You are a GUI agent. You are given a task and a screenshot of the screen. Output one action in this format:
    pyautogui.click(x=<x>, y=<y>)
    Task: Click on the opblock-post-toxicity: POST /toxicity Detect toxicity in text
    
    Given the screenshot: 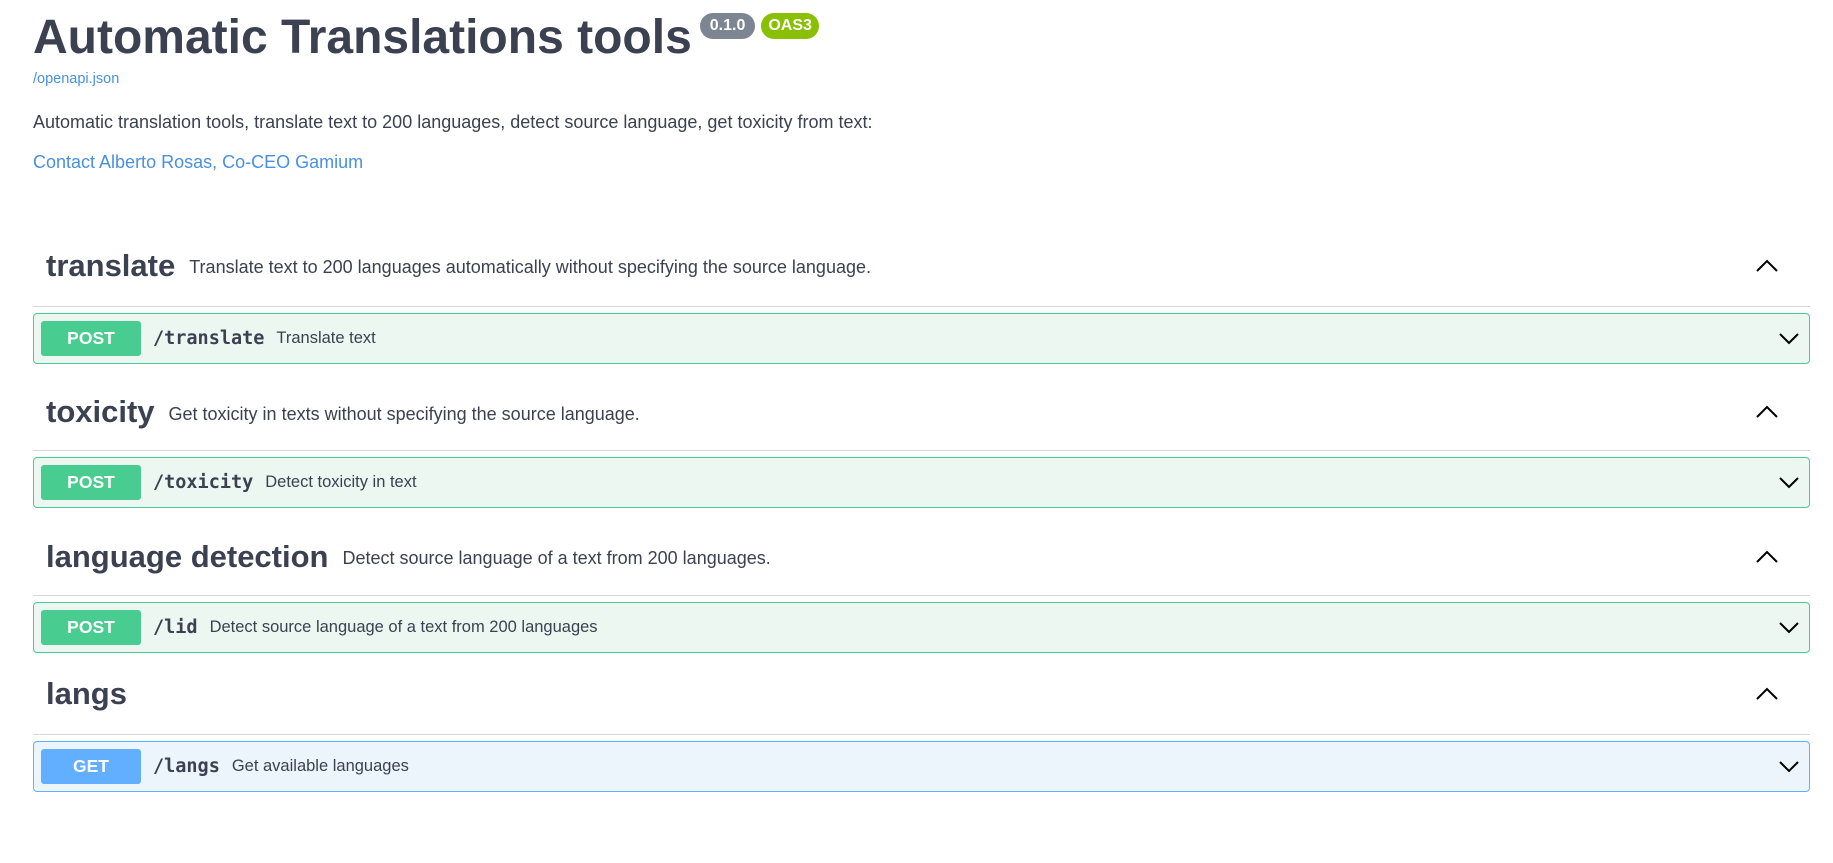 What is the action you would take?
    pyautogui.click(x=921, y=482)
    